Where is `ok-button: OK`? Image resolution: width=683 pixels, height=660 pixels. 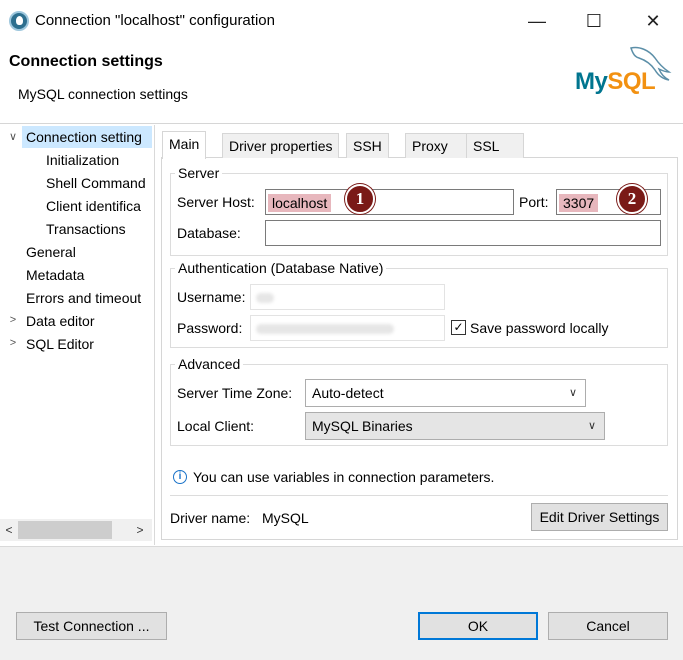
ok-button: OK is located at coordinates (478, 626).